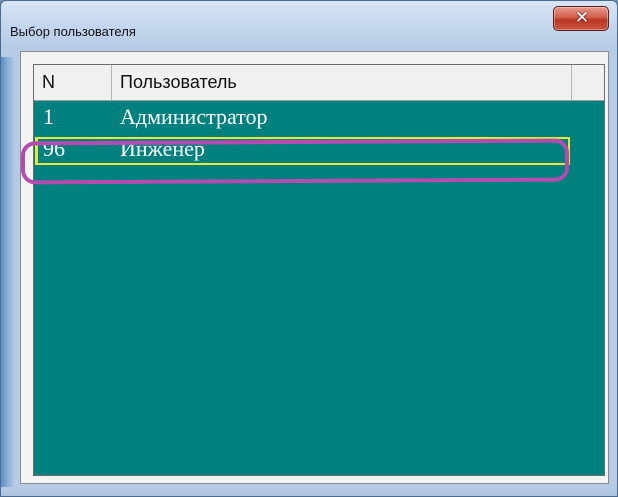 The image size is (618, 497). Describe the element at coordinates (162, 148) in the screenshot. I see `user-name-cell: Инженер` at that location.